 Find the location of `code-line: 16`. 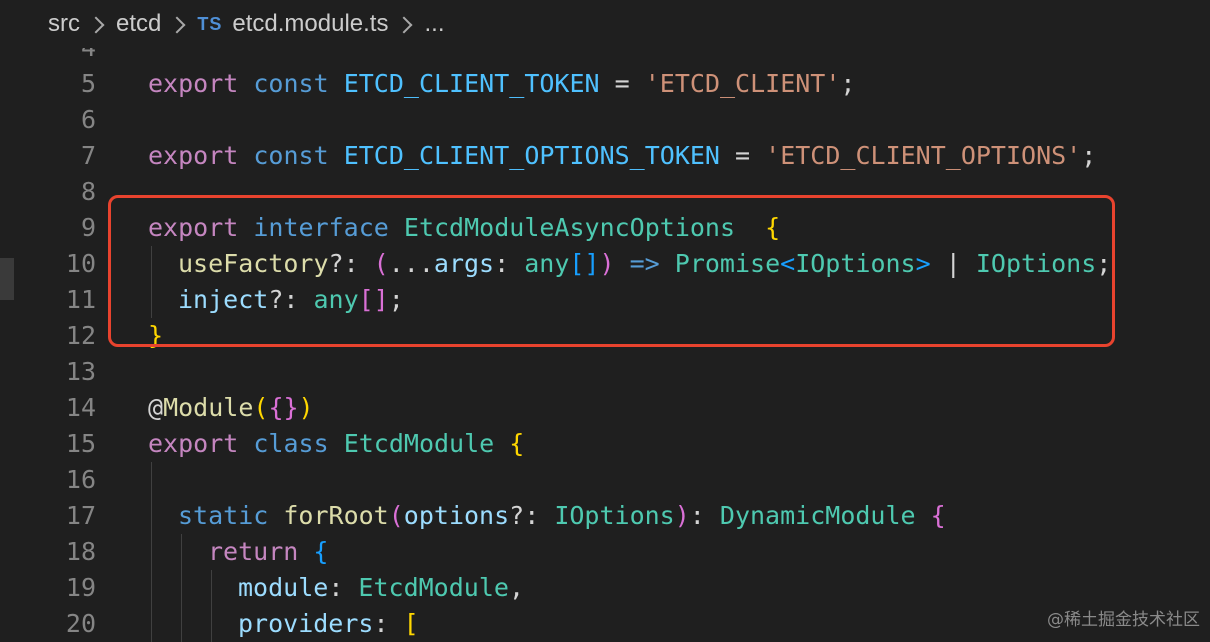

code-line: 16 is located at coordinates (605, 480).